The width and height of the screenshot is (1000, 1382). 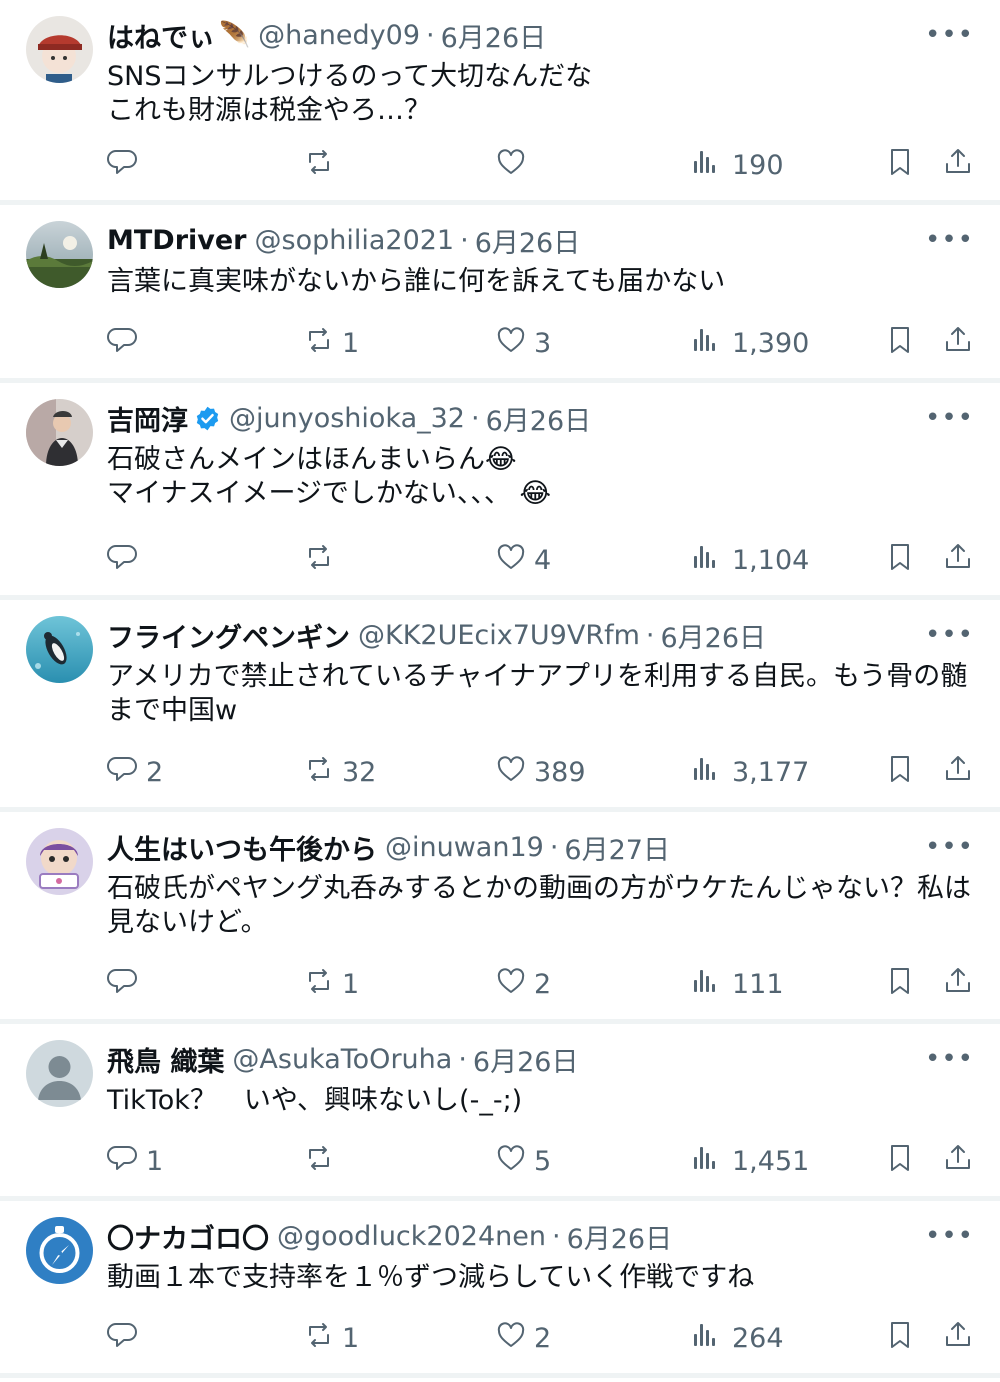 I want to click on user-handle: @goodluck2024nen, so click(x=411, y=1236).